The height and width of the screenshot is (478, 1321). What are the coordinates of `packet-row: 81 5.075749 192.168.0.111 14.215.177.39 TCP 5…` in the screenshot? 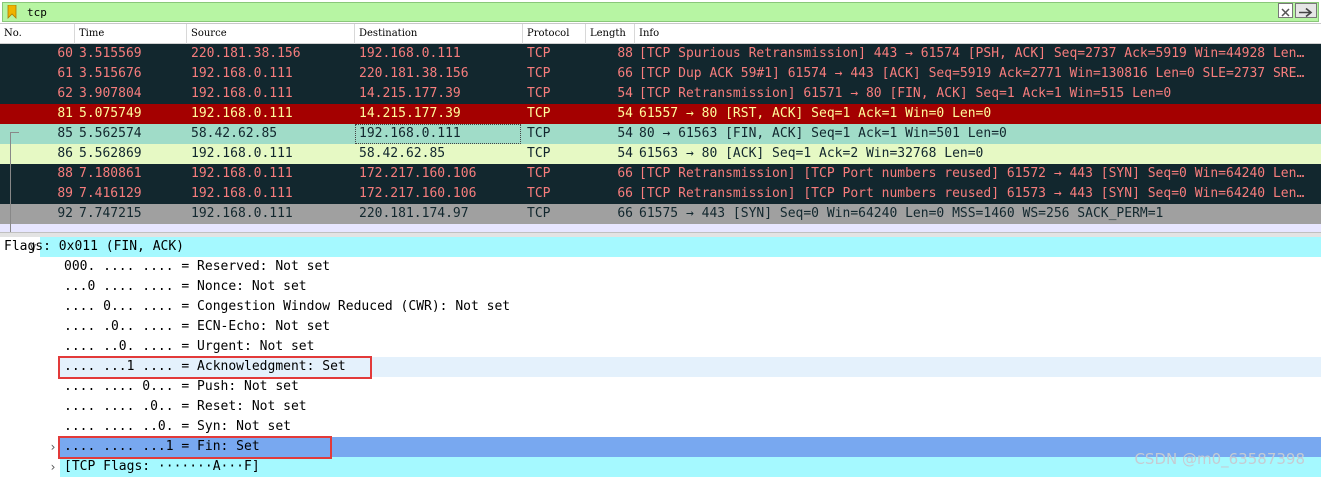 It's located at (660, 114).